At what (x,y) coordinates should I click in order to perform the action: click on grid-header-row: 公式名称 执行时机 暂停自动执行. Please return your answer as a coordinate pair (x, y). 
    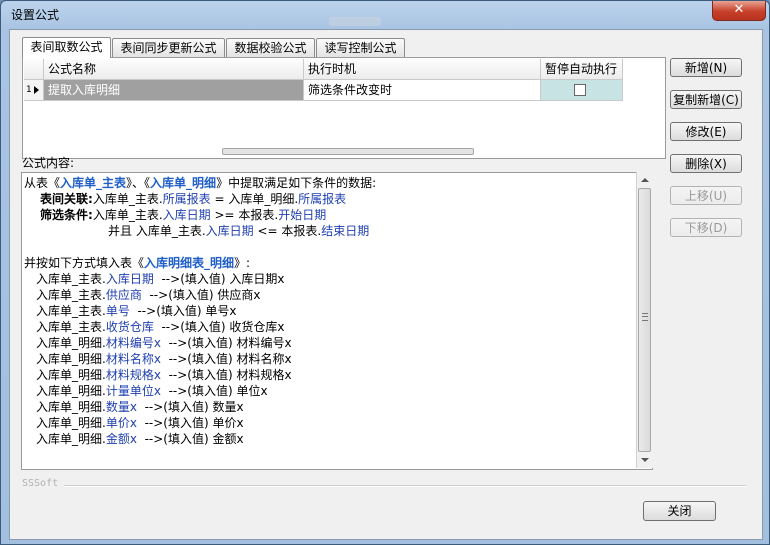
    Looking at the image, I should click on (323, 70).